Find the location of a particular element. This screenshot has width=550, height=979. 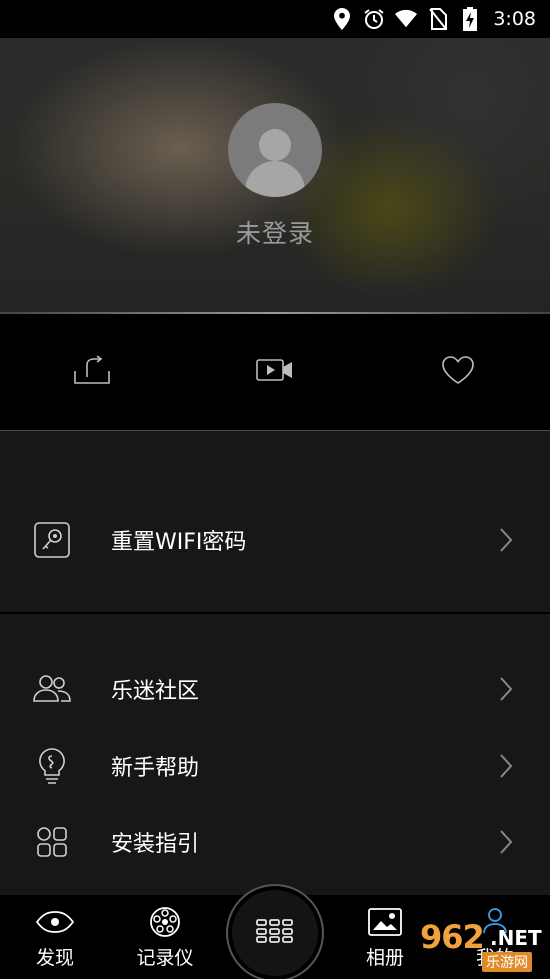

quick-actions-bar is located at coordinates (275, 372).